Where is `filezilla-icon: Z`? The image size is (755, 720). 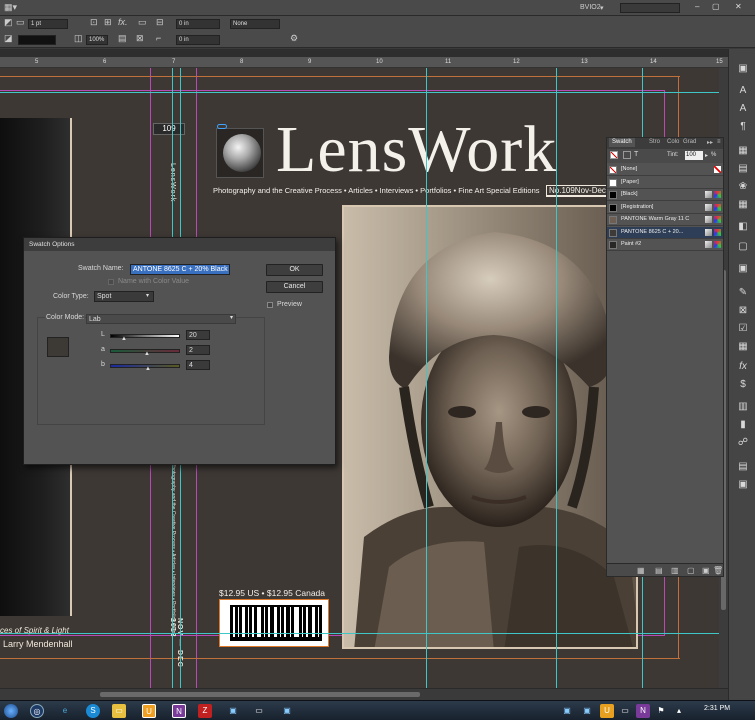 filezilla-icon: Z is located at coordinates (205, 711).